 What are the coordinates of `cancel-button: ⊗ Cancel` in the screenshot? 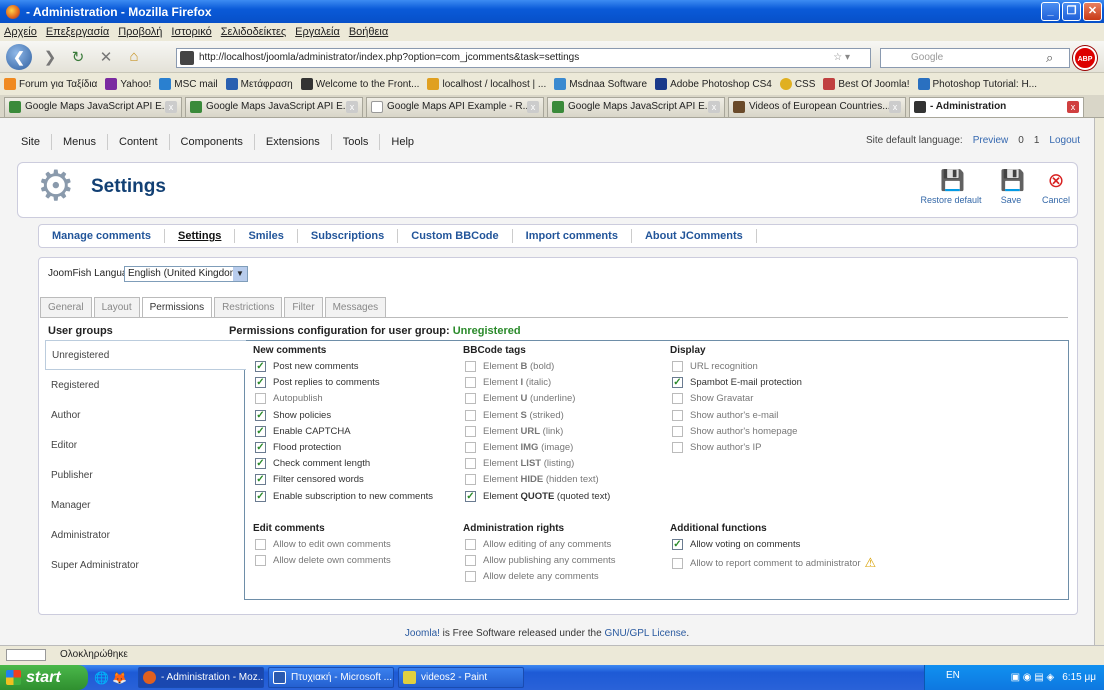 It's located at (1056, 187).